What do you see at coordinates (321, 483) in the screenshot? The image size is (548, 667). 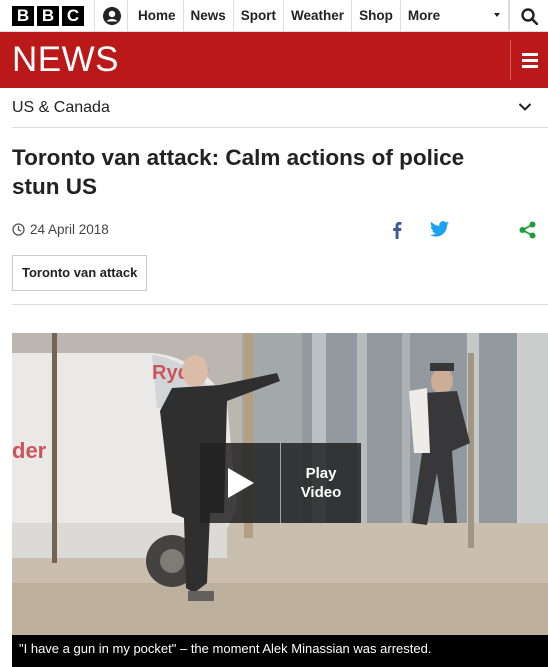 I see `play-video-label: Play Video` at bounding box center [321, 483].